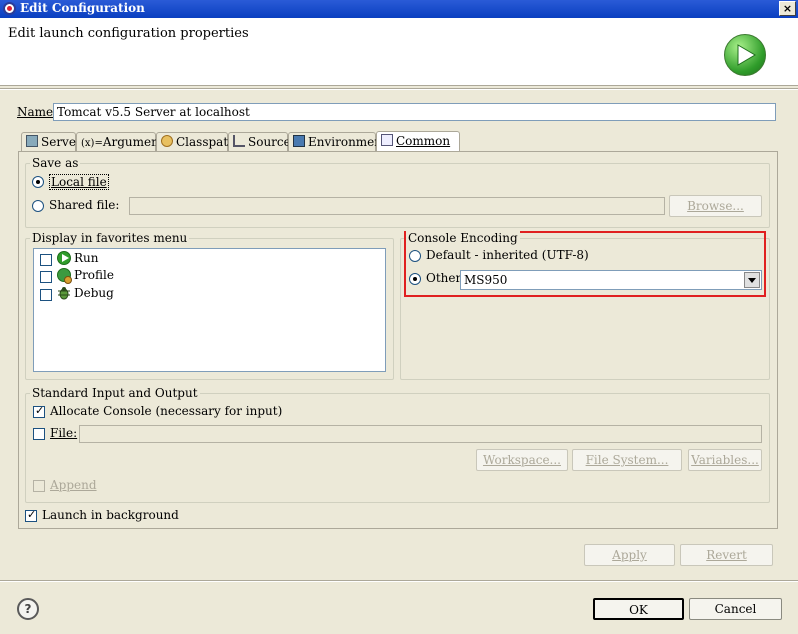 This screenshot has height=634, width=798. I want to click on local-file-radio, so click(38, 182).